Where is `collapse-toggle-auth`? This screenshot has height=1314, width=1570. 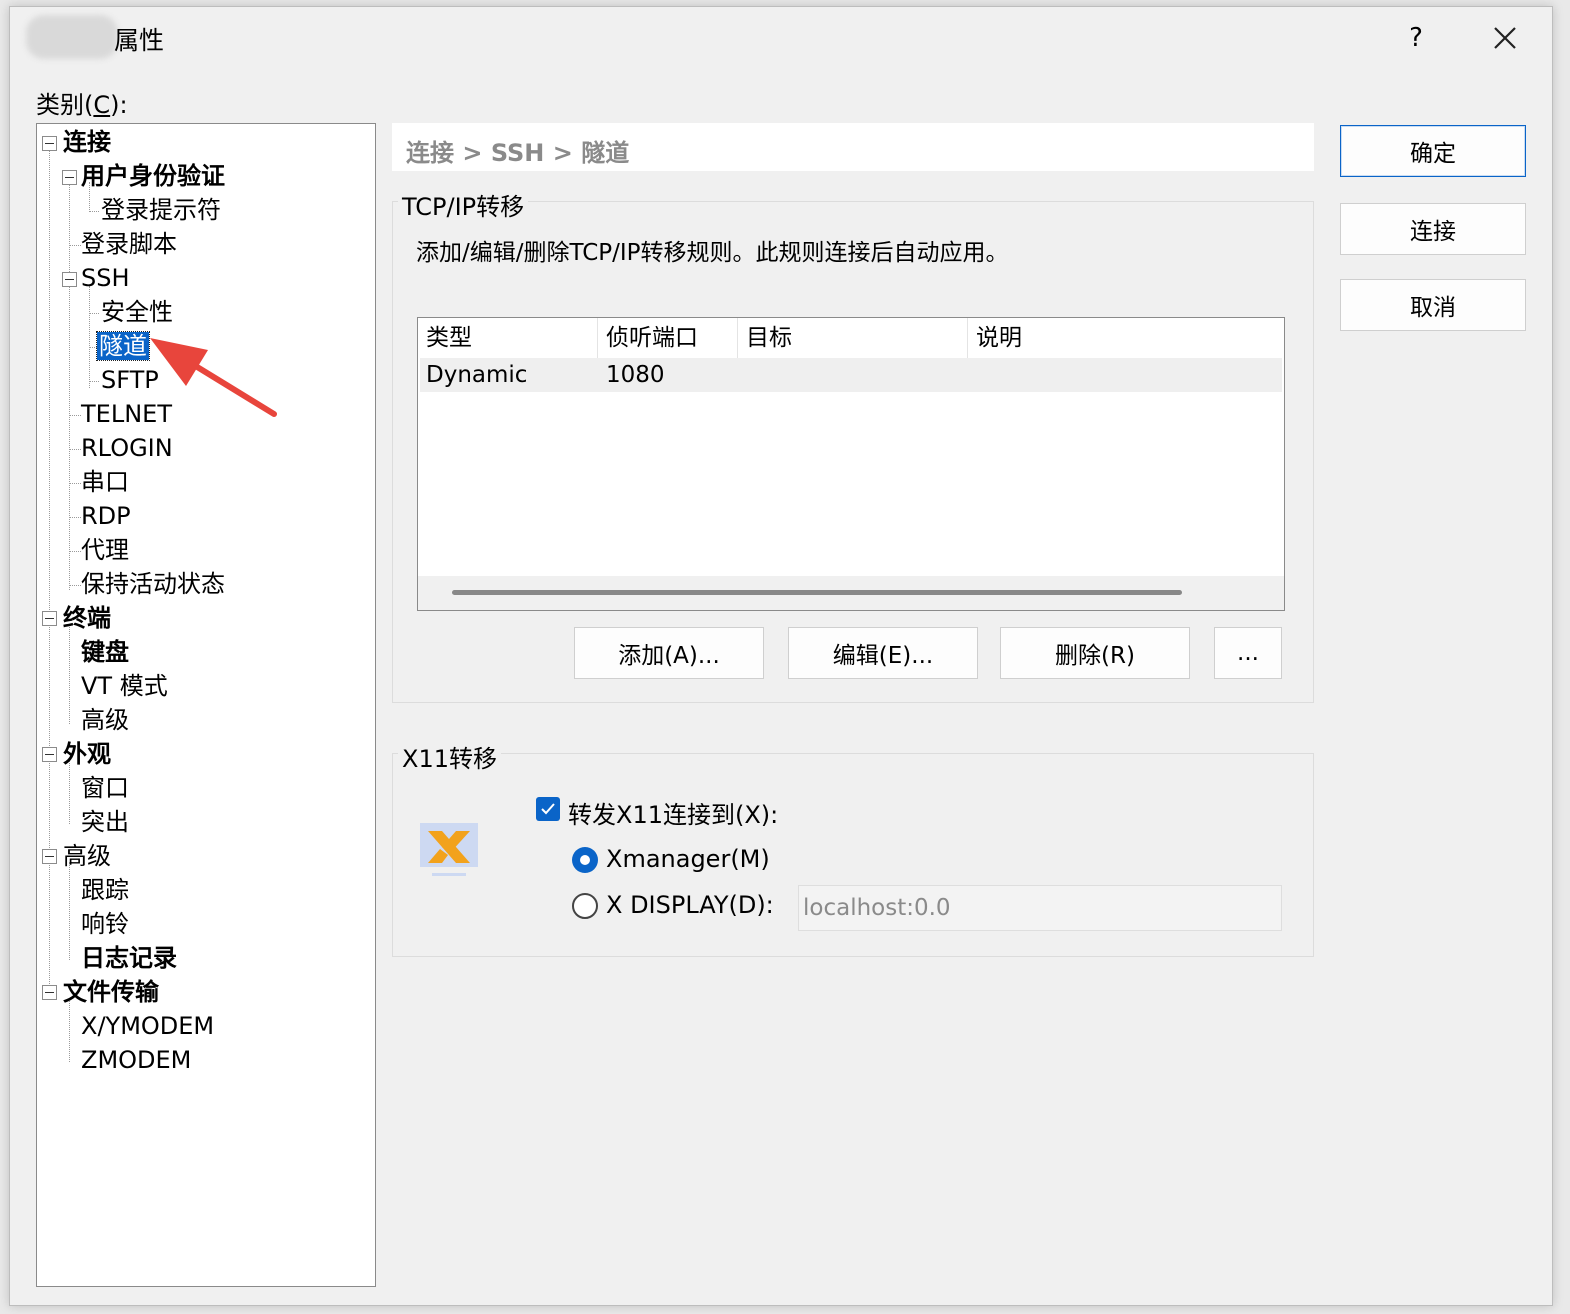
collapse-toggle-auth is located at coordinates (69, 177).